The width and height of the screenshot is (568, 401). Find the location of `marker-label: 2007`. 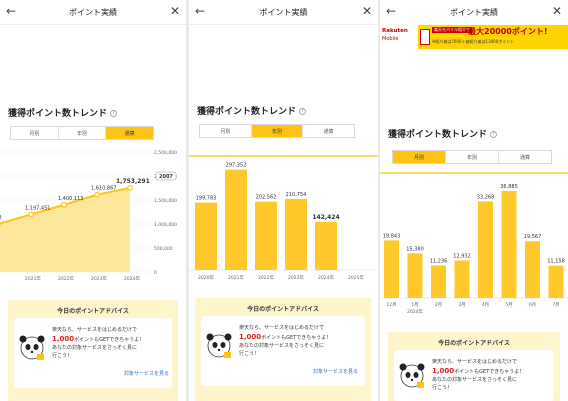

marker-label: 2007 is located at coordinates (166, 177).